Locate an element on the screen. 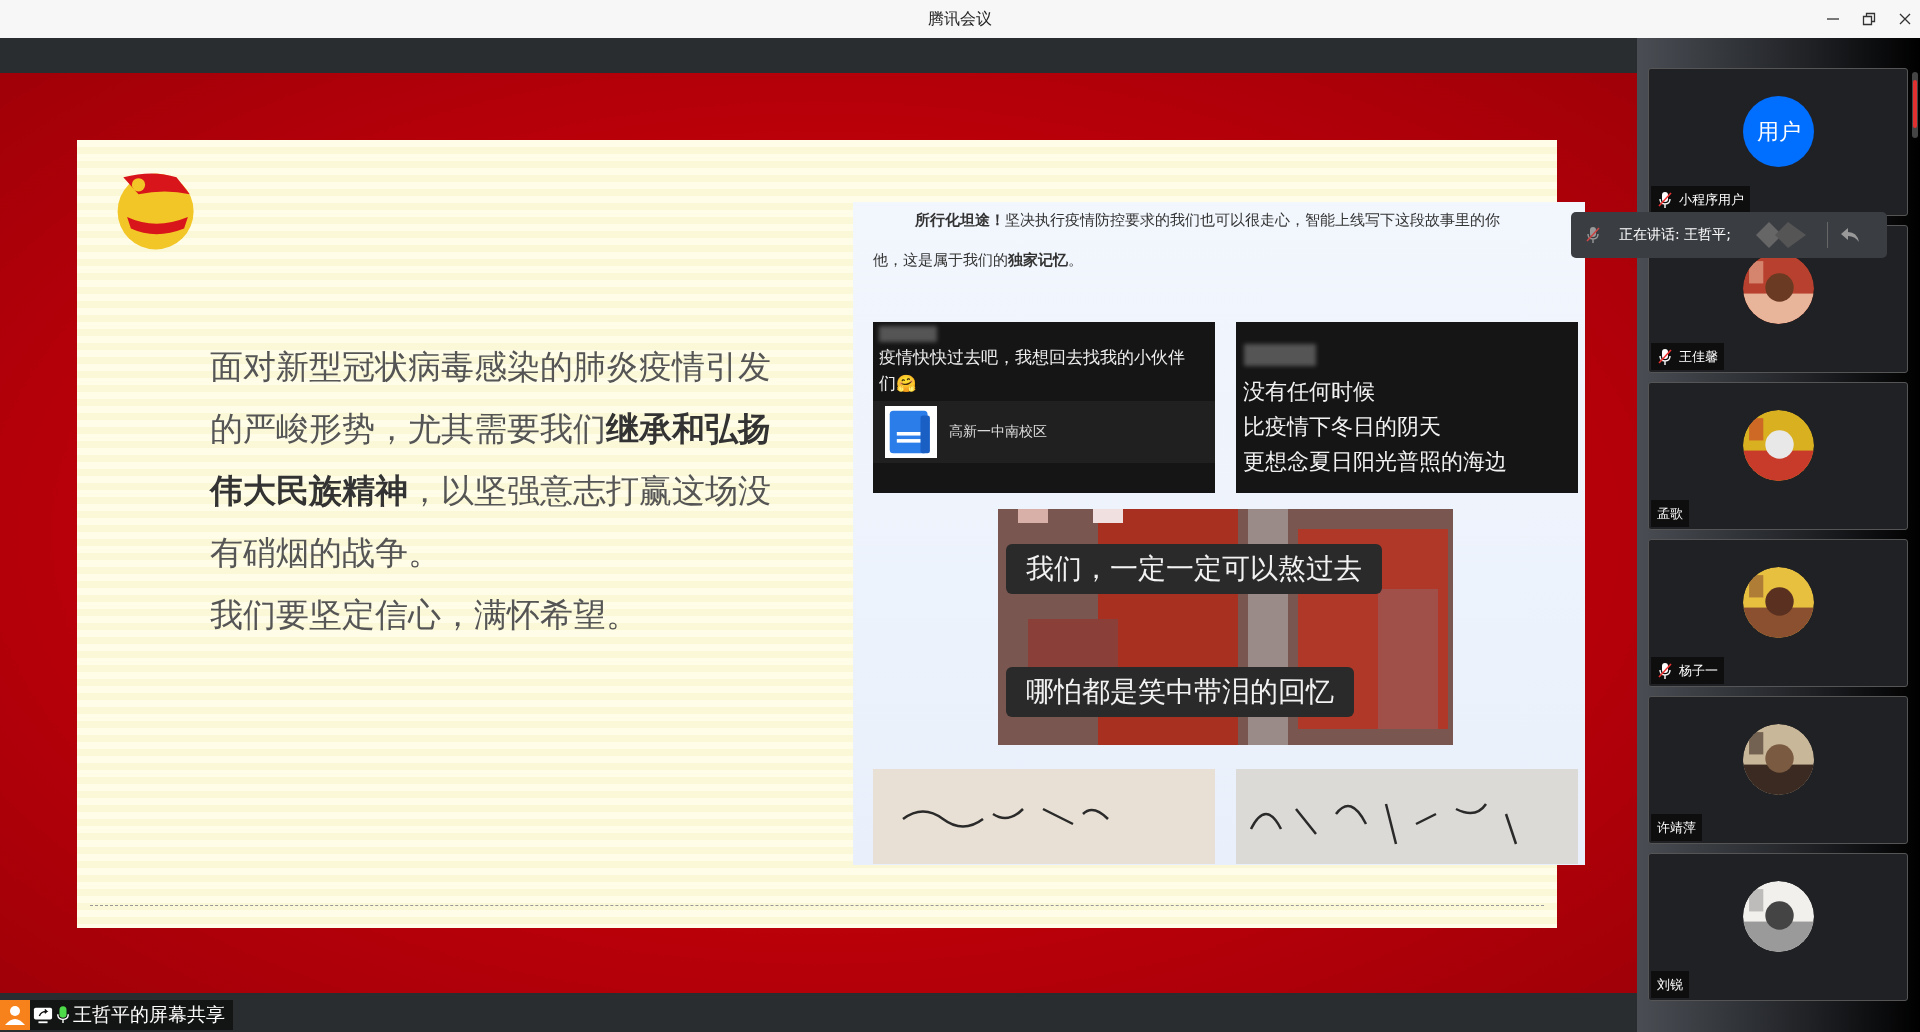 Image resolution: width=1920 pixels, height=1032 pixels. participant-name: 杨子一 is located at coordinates (1687, 670).